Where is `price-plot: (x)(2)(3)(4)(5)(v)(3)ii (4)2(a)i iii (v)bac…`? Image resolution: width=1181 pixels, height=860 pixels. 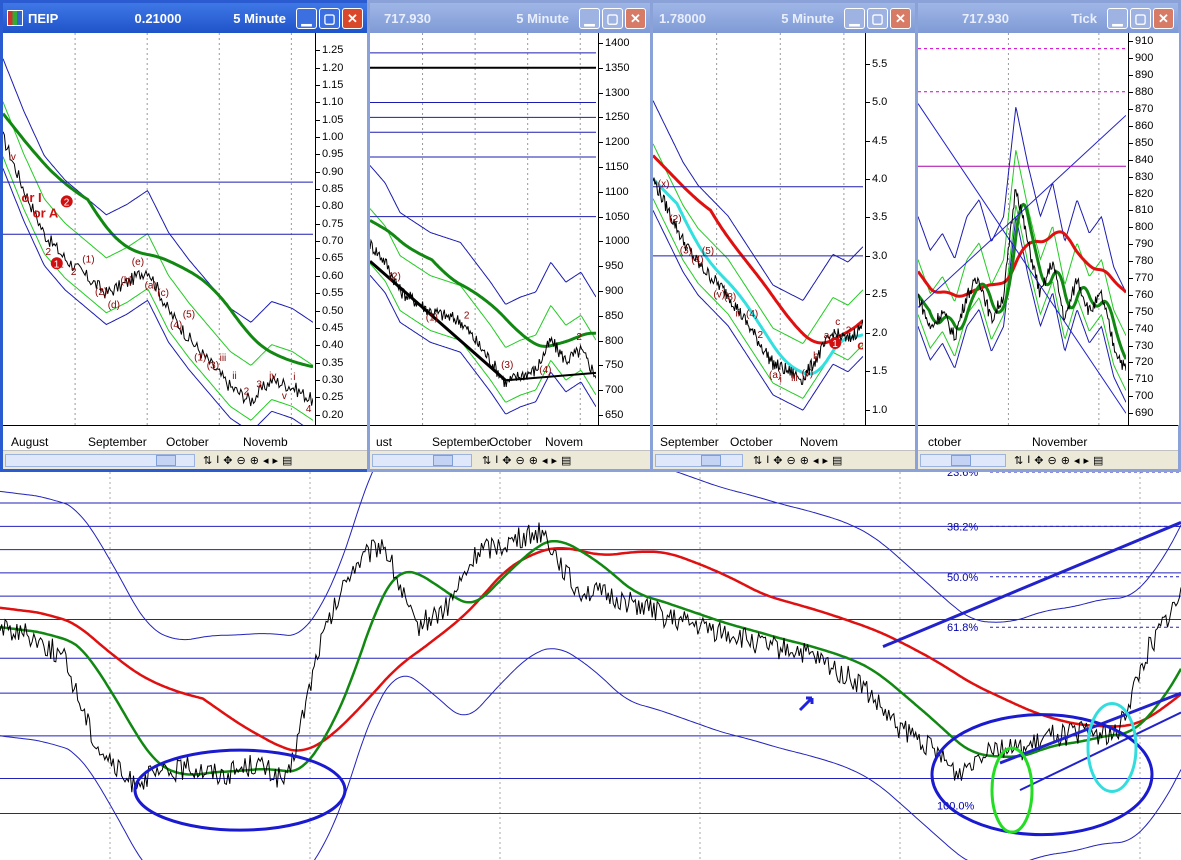
price-plot: (x)(2)(3)(4)(5)(v)(3)ii (4)2(a)i iii (v)bac… is located at coordinates (758, 229).